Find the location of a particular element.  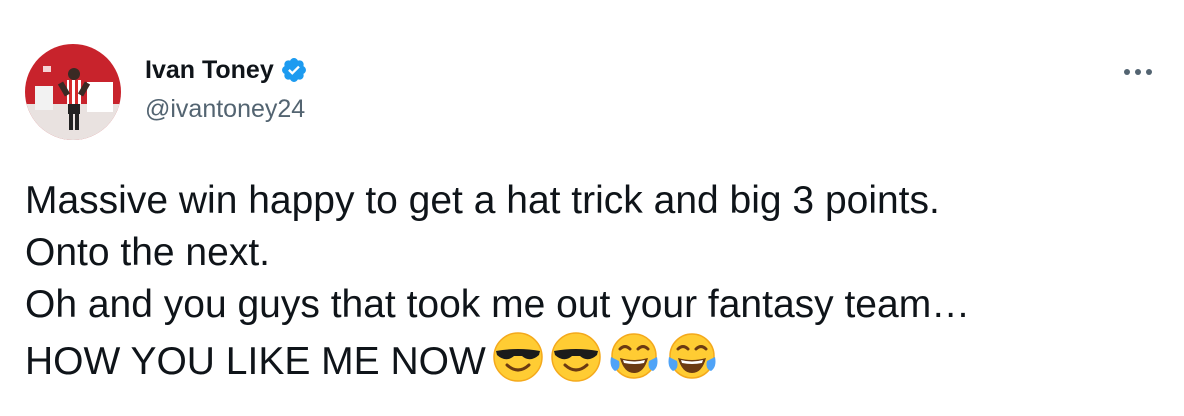

tweet-line: Onto the next. is located at coordinates (147, 252).